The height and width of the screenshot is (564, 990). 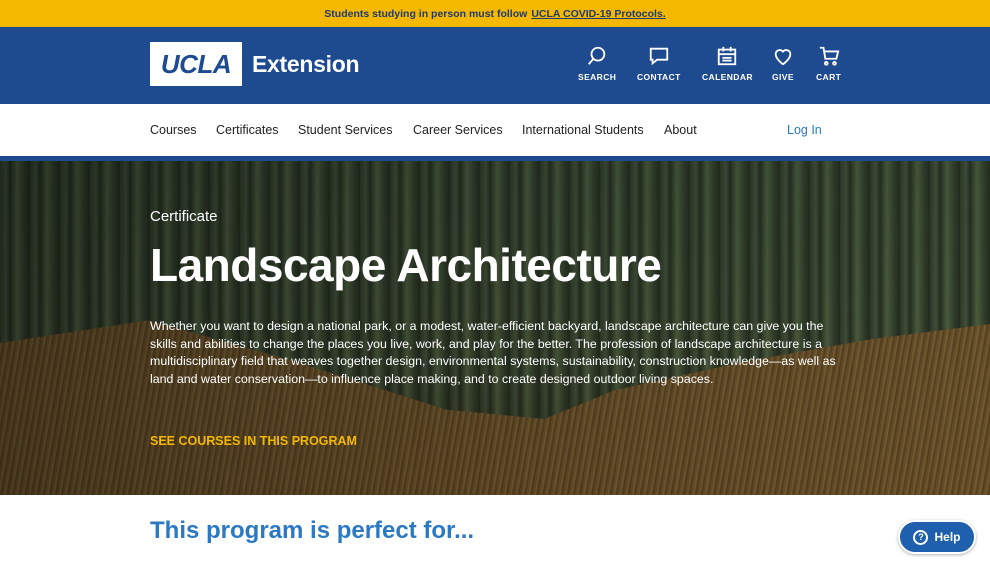 I want to click on logo-text: Extension, so click(x=306, y=63).